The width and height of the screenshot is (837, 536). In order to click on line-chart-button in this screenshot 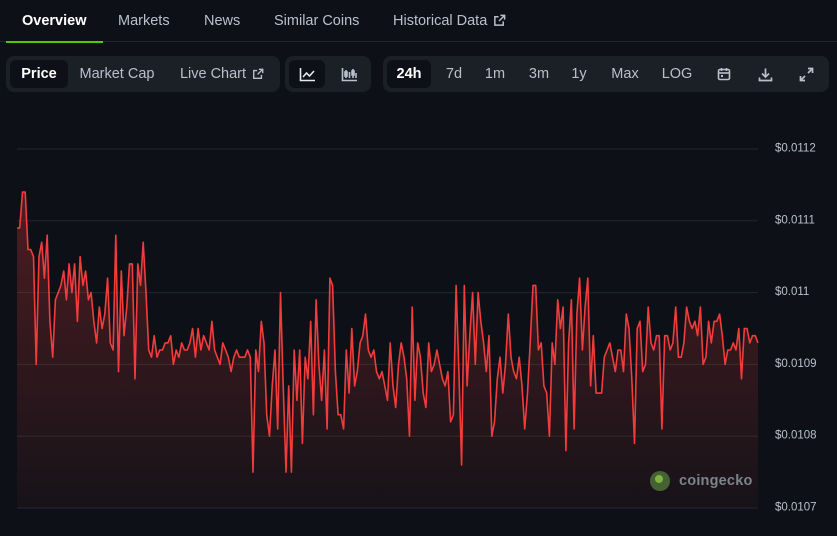, I will do `click(307, 74)`.